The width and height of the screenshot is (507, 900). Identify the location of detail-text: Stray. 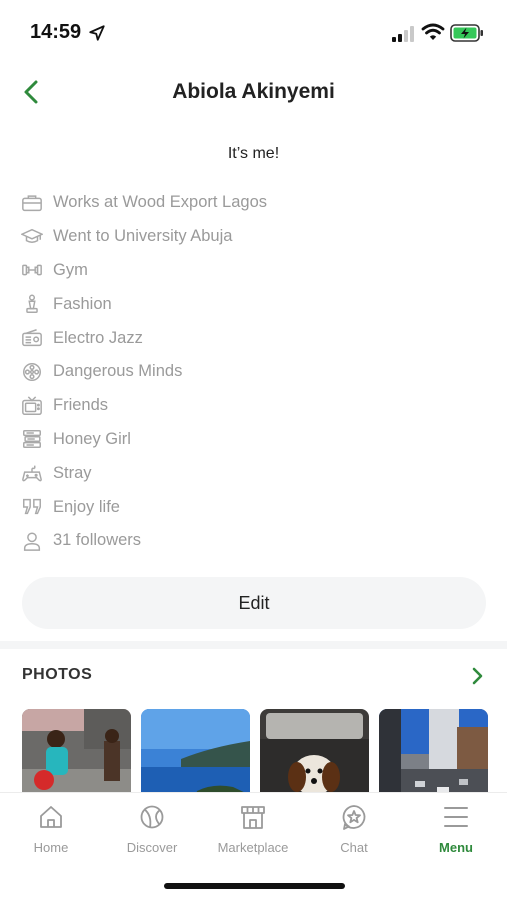
(72, 472).